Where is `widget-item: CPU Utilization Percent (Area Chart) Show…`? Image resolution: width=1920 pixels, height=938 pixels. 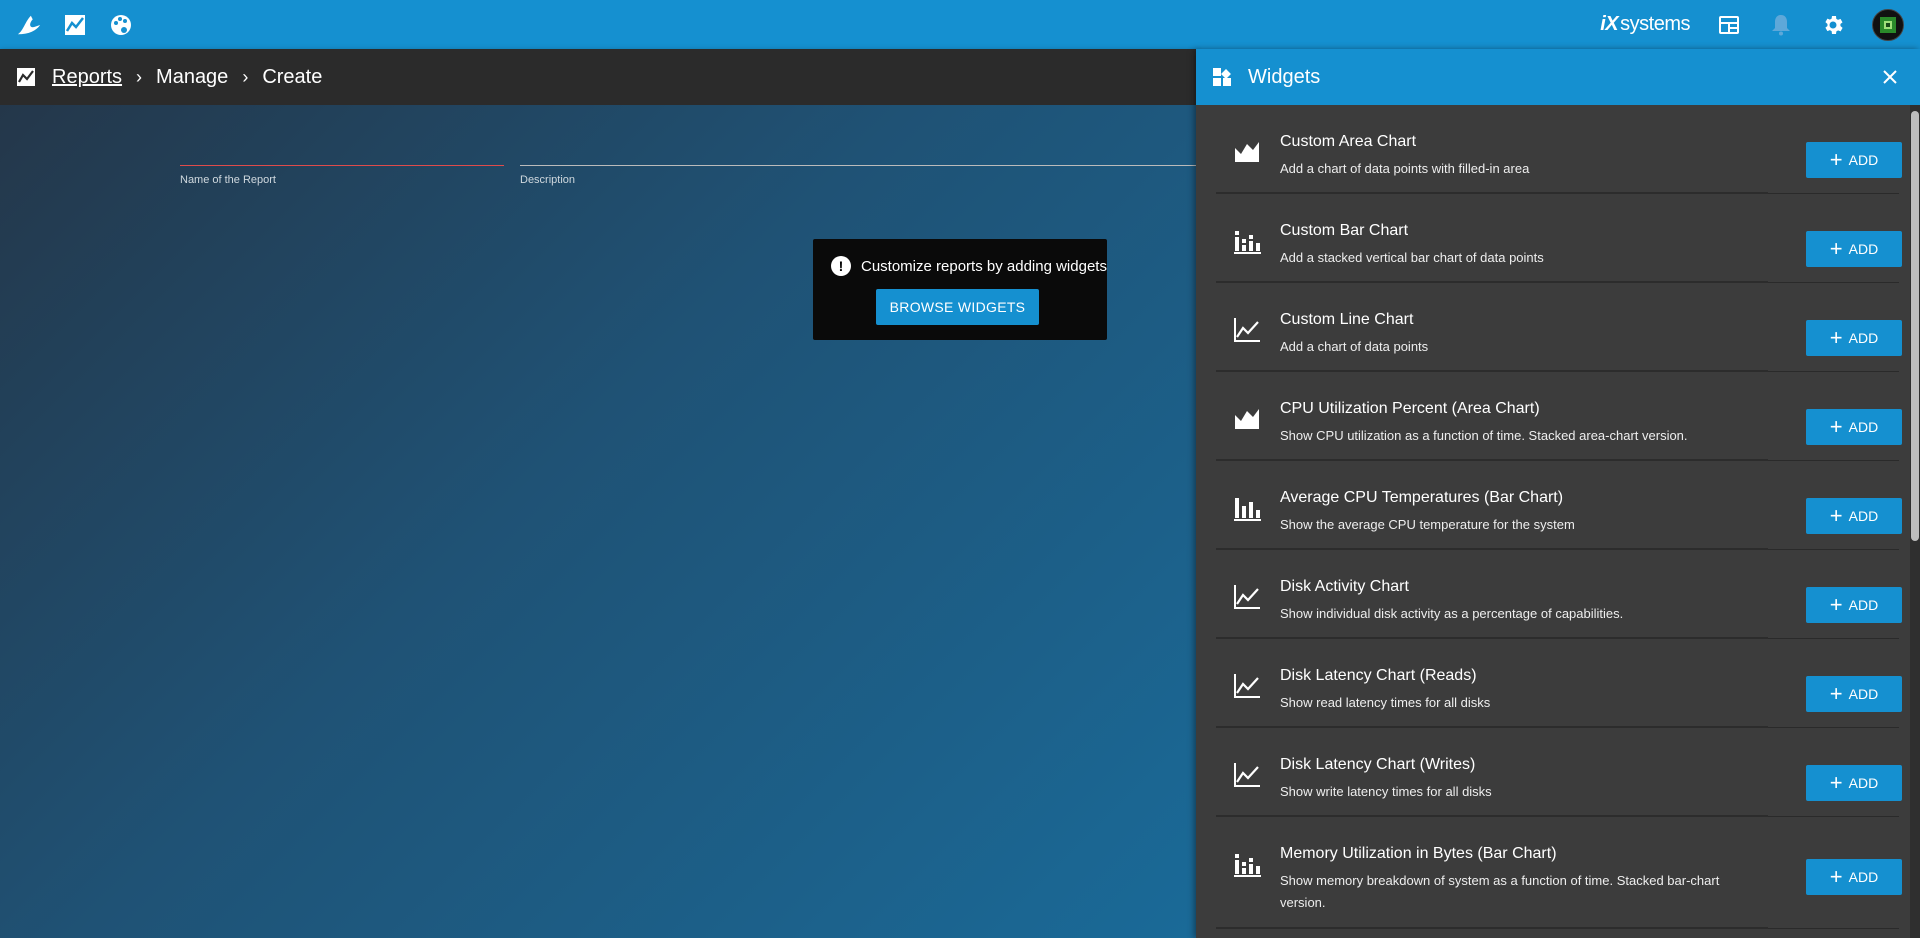
widget-item: CPU Utilization Percent (Area Chart) Show… is located at coordinates (1559, 416).